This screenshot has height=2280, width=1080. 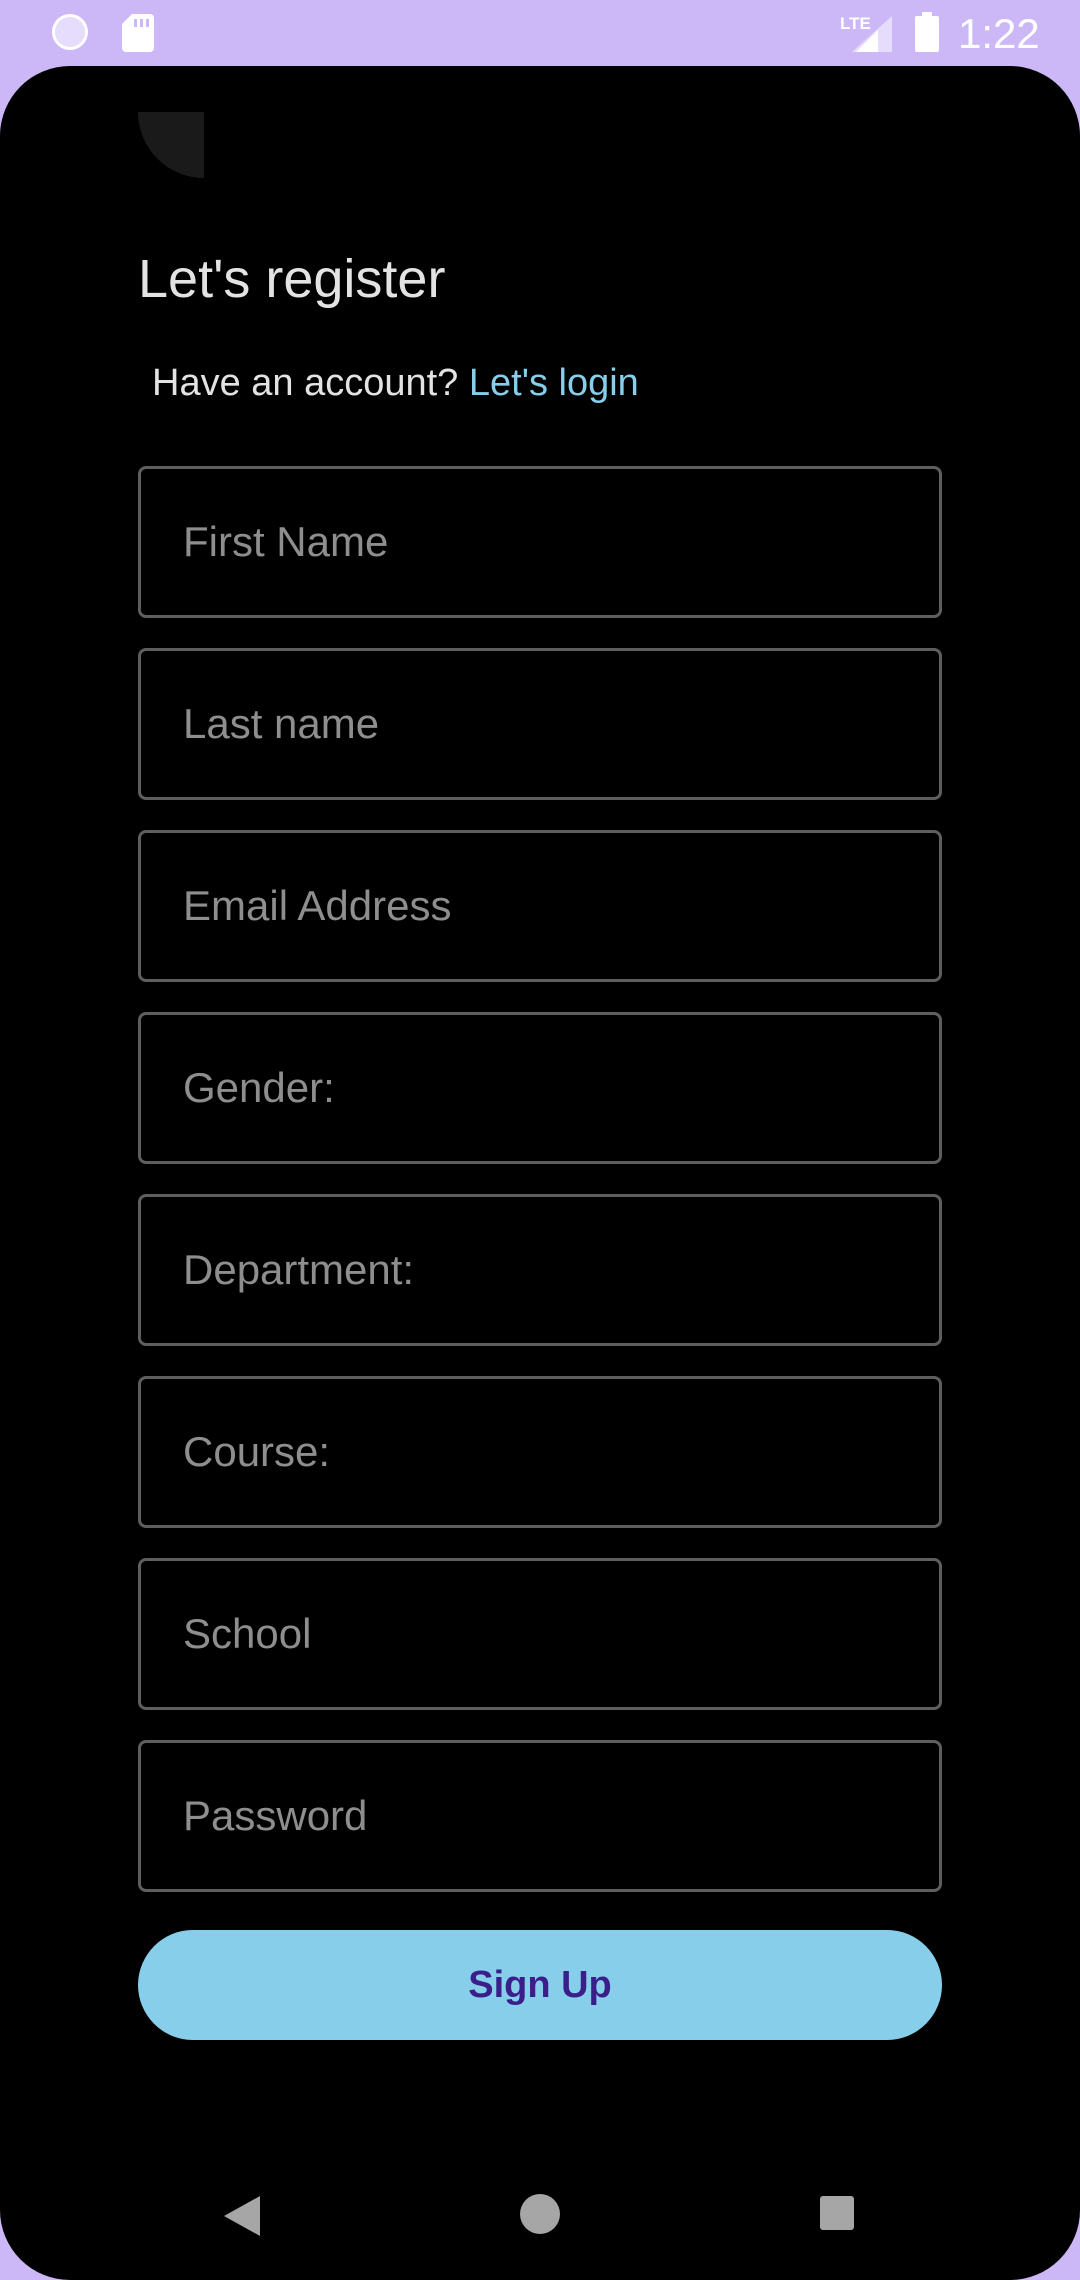 I want to click on course-input, so click(x=540, y=1452).